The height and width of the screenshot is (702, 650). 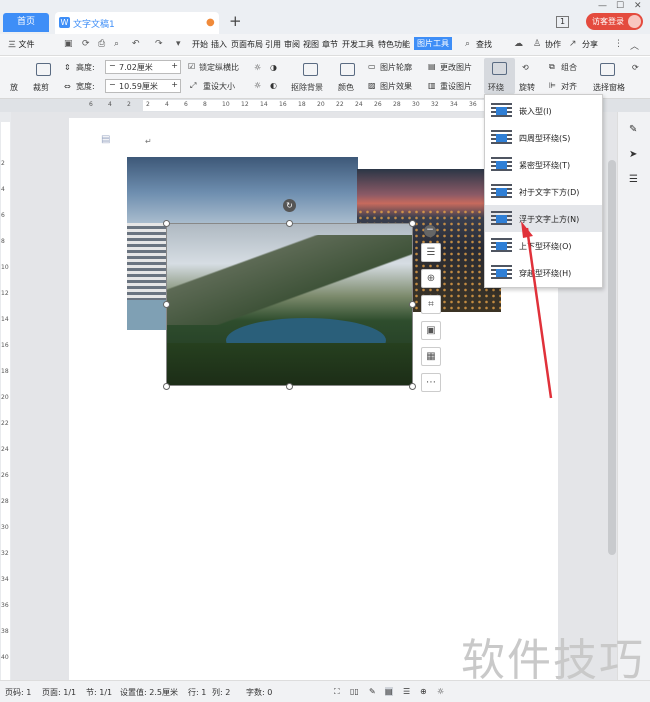 What do you see at coordinates (431, 382) in the screenshot?
I see `more-options-icon: ⋯` at bounding box center [431, 382].